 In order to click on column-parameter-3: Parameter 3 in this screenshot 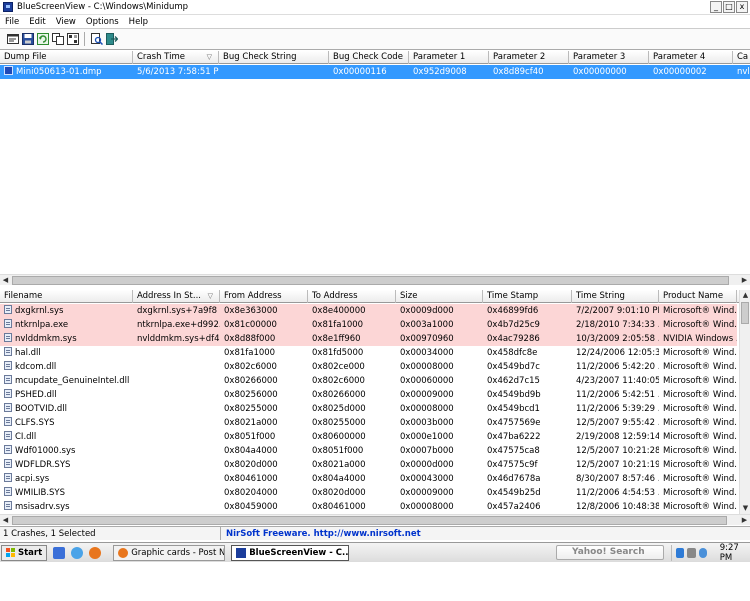, I will do `click(609, 57)`.